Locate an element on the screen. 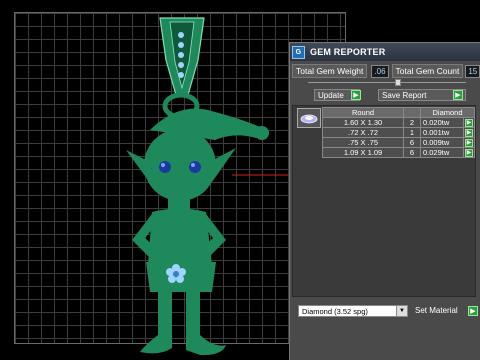 The width and height of the screenshot is (480, 360). elf-body is located at coordinates (180, 236).